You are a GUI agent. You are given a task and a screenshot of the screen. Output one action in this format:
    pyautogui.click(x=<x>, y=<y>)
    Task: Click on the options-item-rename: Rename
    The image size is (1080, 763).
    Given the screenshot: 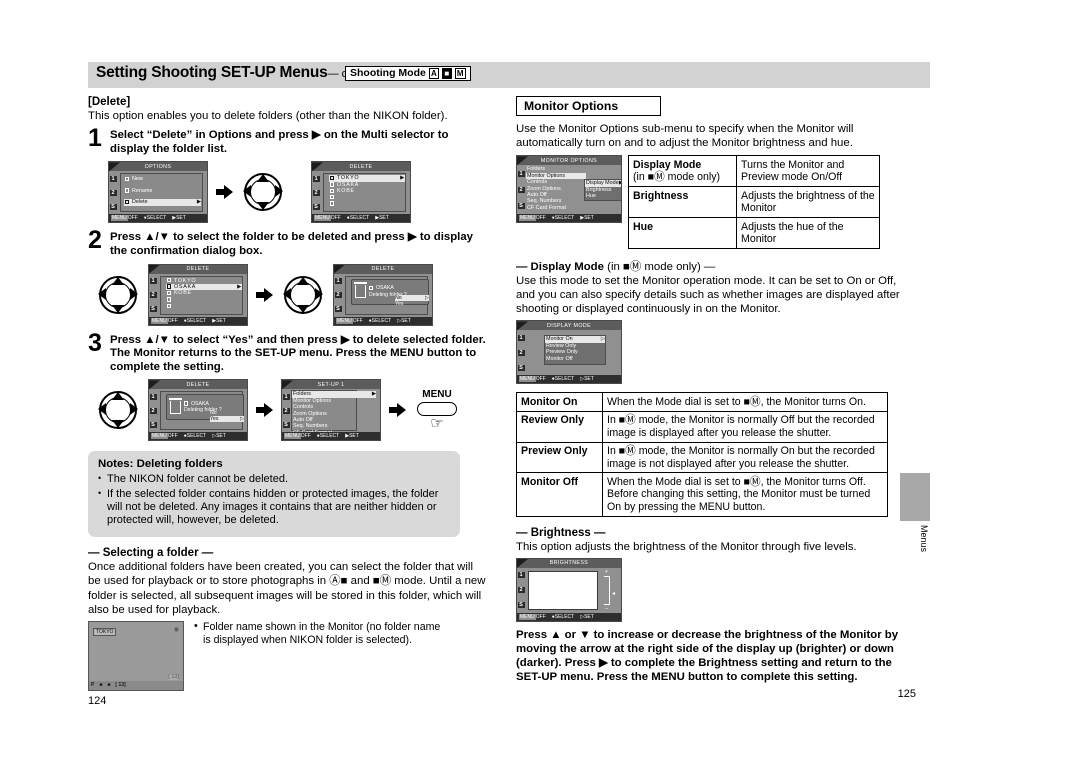 What is the action you would take?
    pyautogui.click(x=162, y=191)
    